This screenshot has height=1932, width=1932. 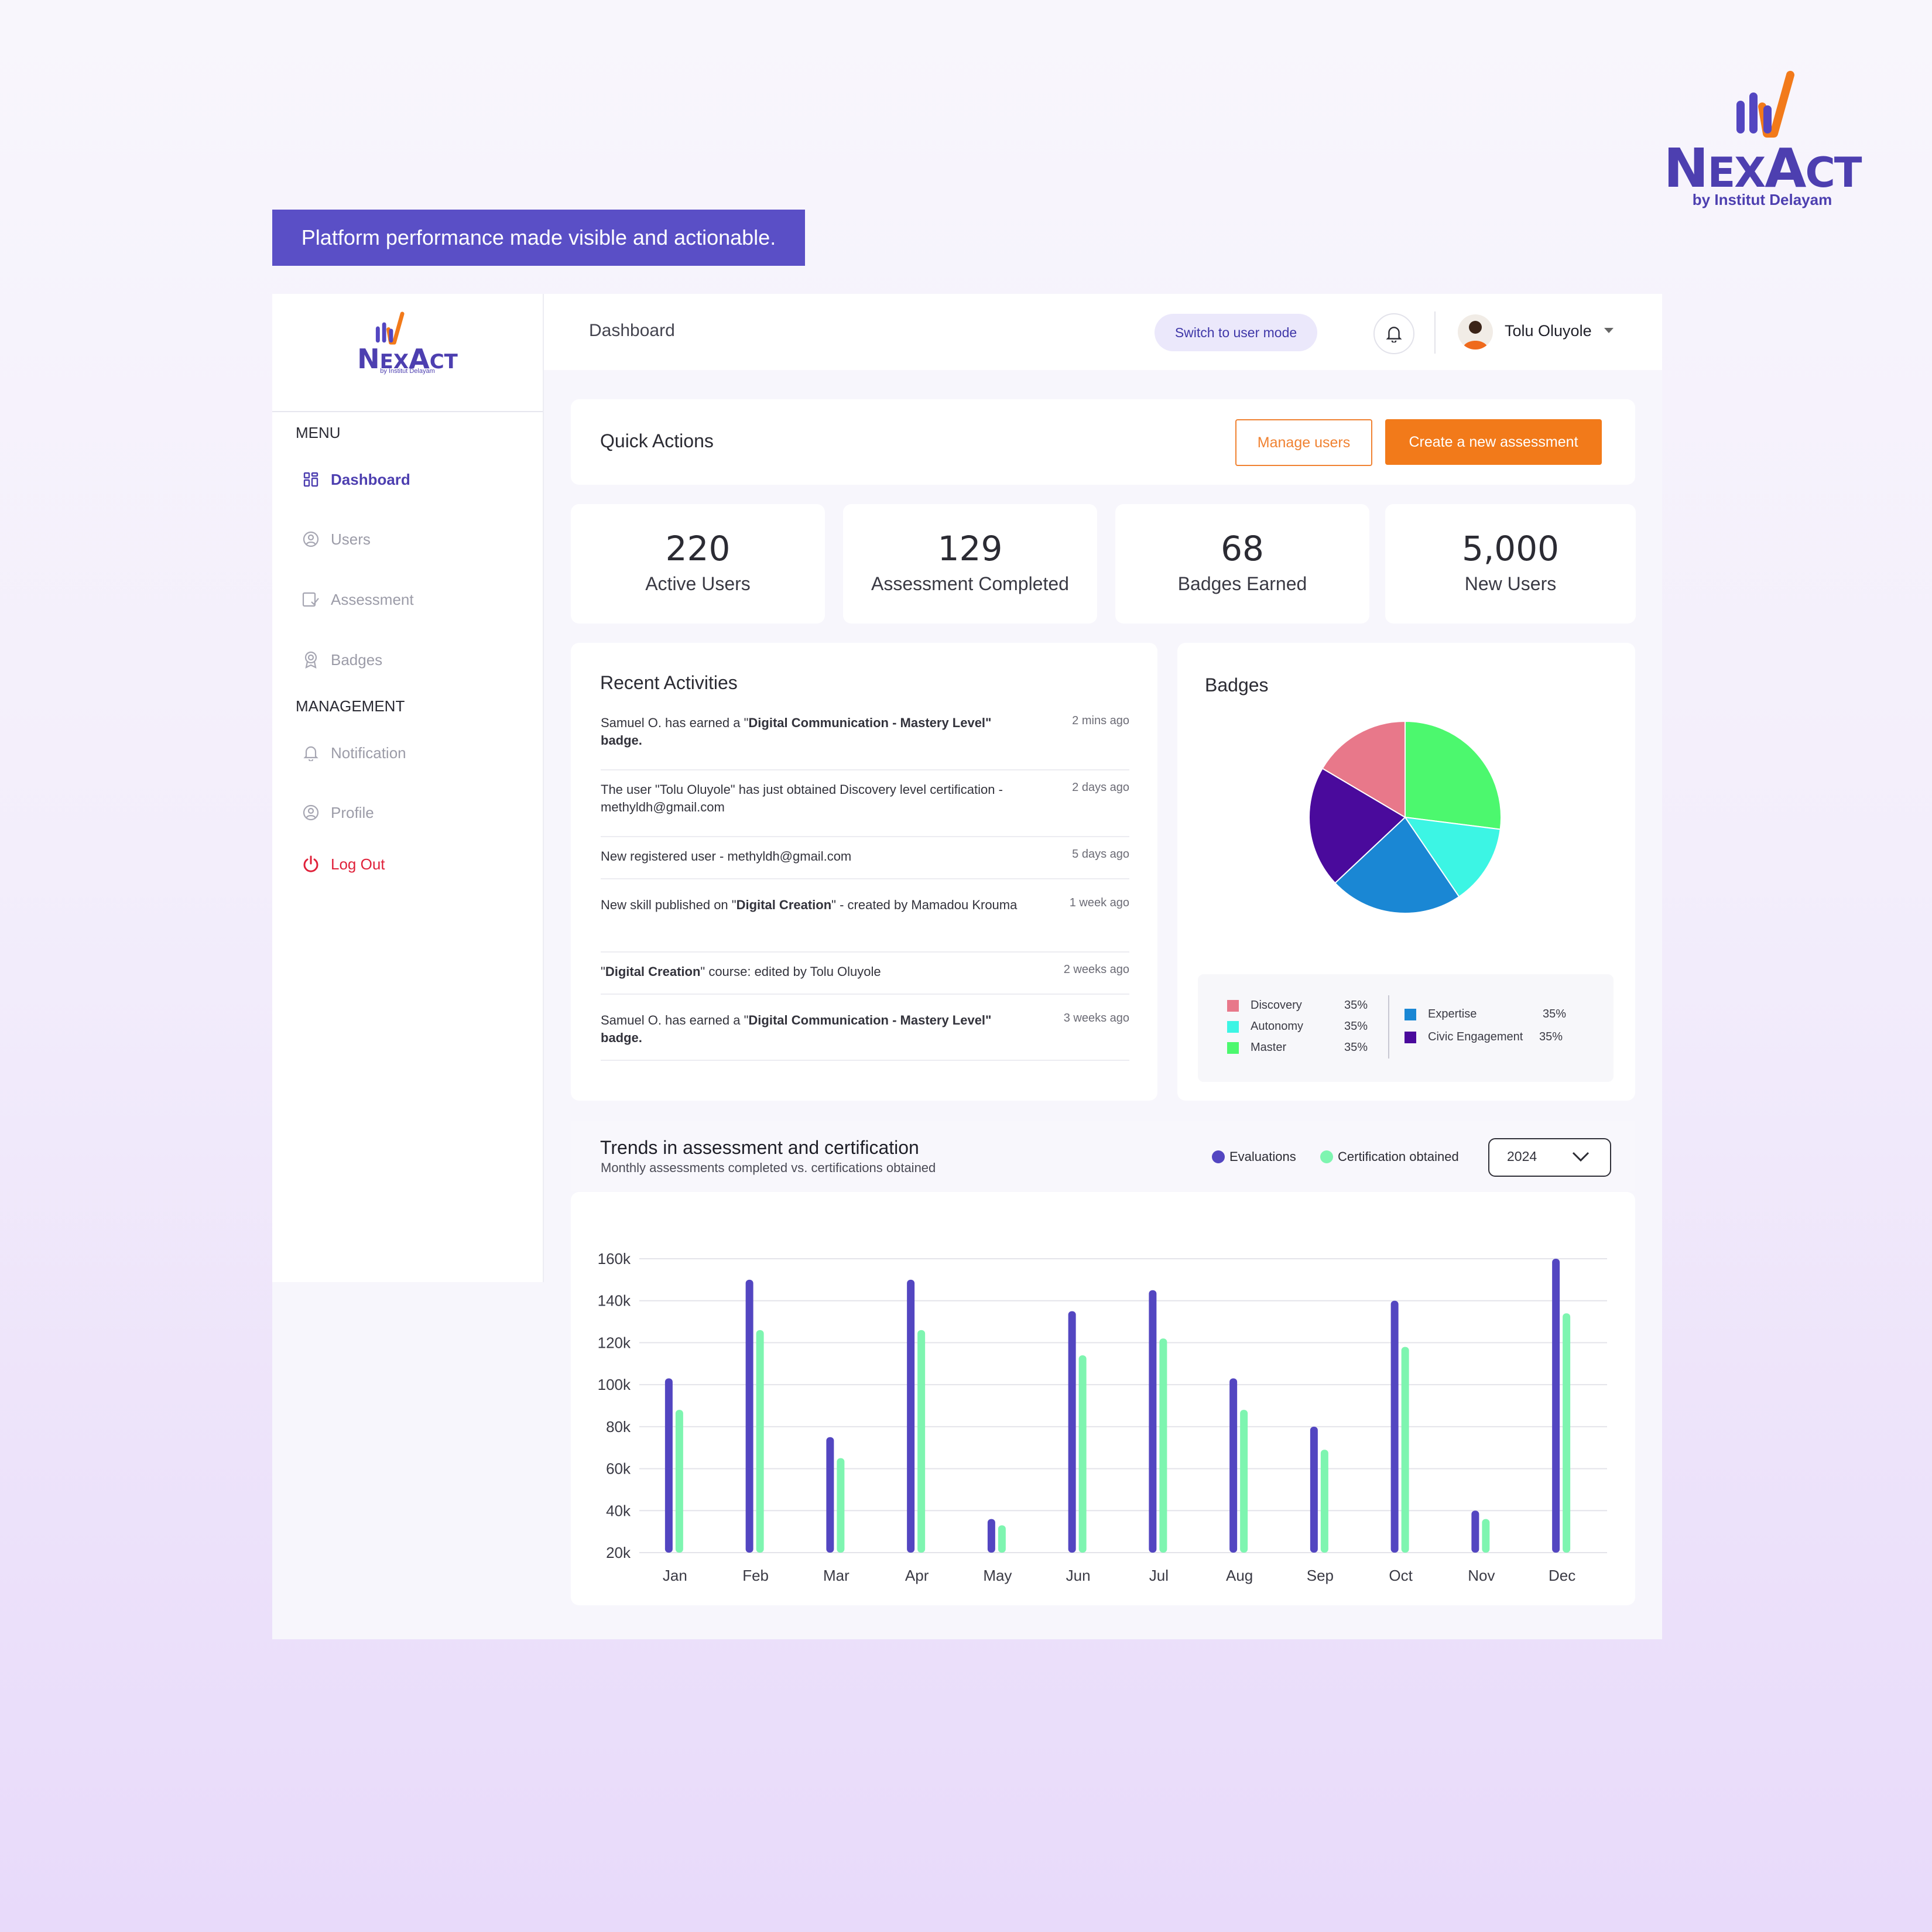 I want to click on sidebar-item-logout: Log Out, so click(x=413, y=864).